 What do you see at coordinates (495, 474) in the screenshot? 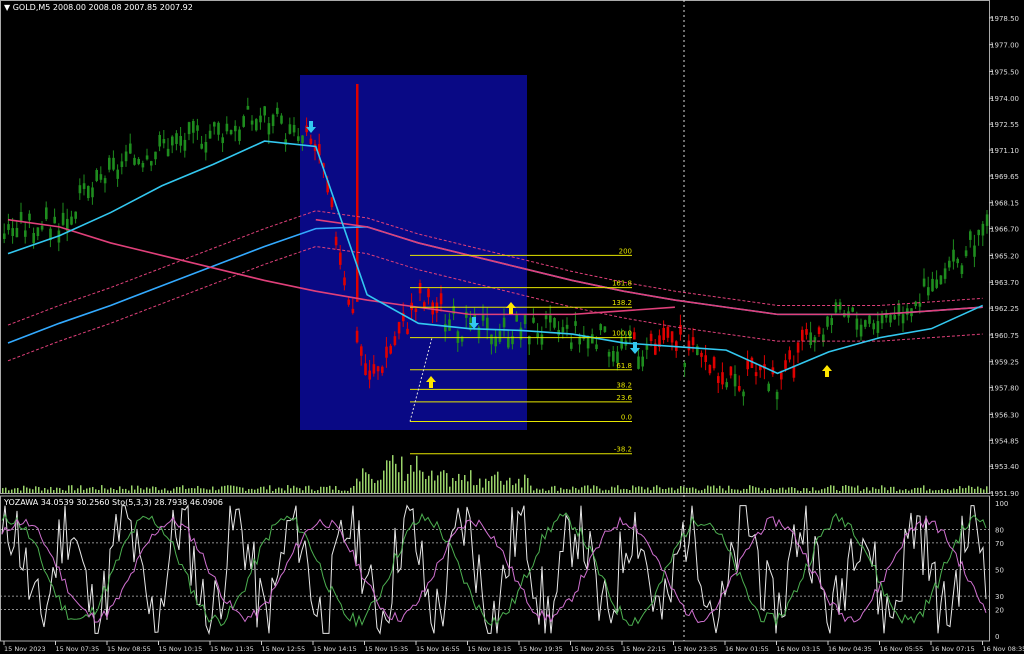
I see `volume-bars` at bounding box center [495, 474].